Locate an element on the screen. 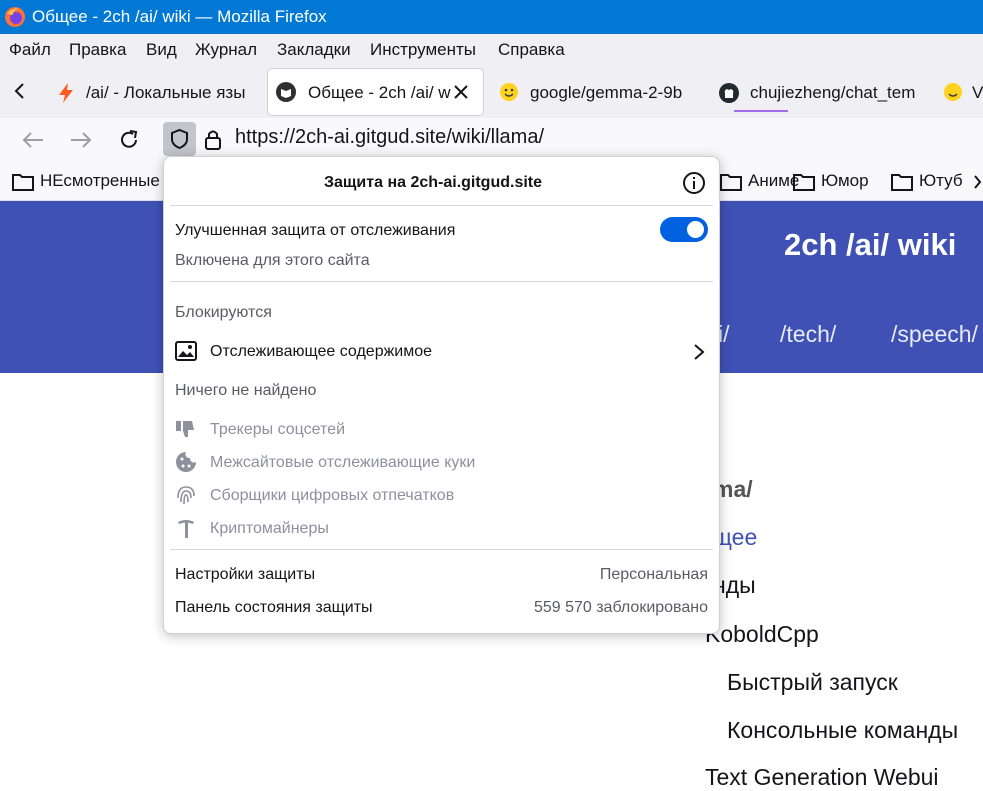 The width and height of the screenshot is (983, 791). fingerprint-icon is located at coordinates (186, 495).